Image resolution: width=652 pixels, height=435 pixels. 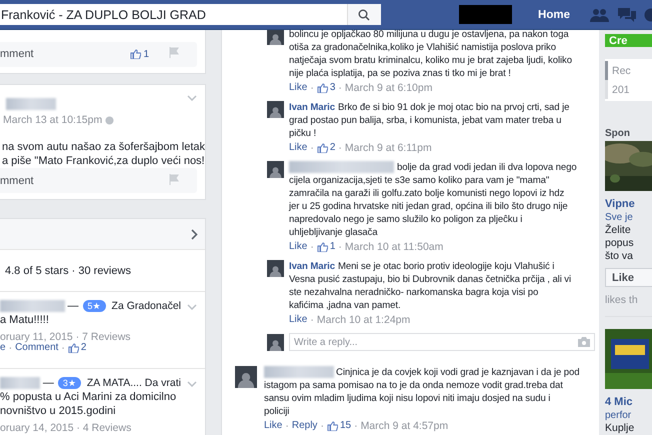 I want to click on search-field: Franković - ZA DUPLO BOLJI GRAD, so click(x=190, y=14).